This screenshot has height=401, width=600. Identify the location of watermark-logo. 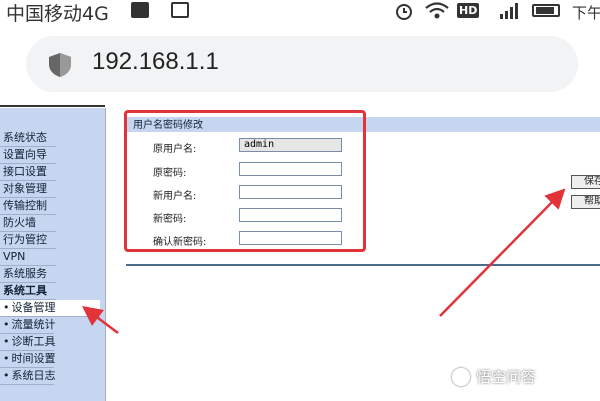
(461, 377).